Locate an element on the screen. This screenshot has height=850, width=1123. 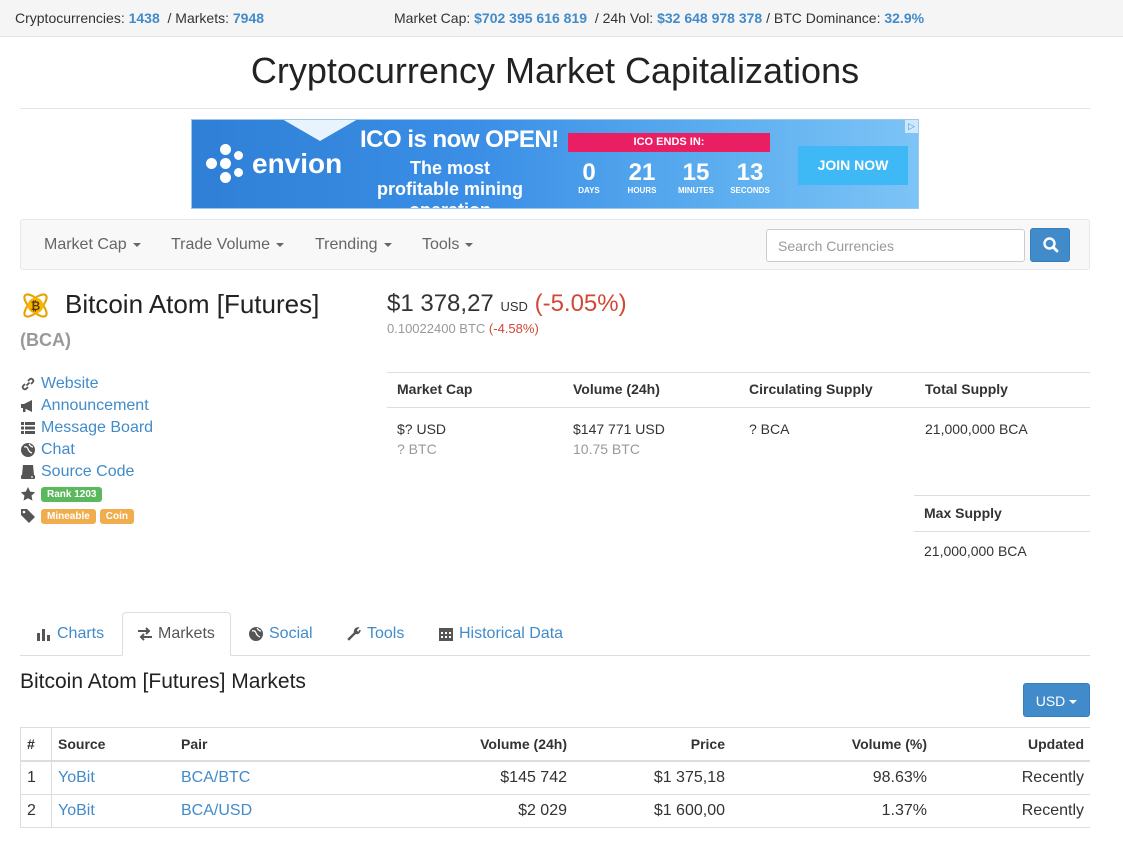
col-volume-24h: Volume (24h) is located at coordinates (460, 744).